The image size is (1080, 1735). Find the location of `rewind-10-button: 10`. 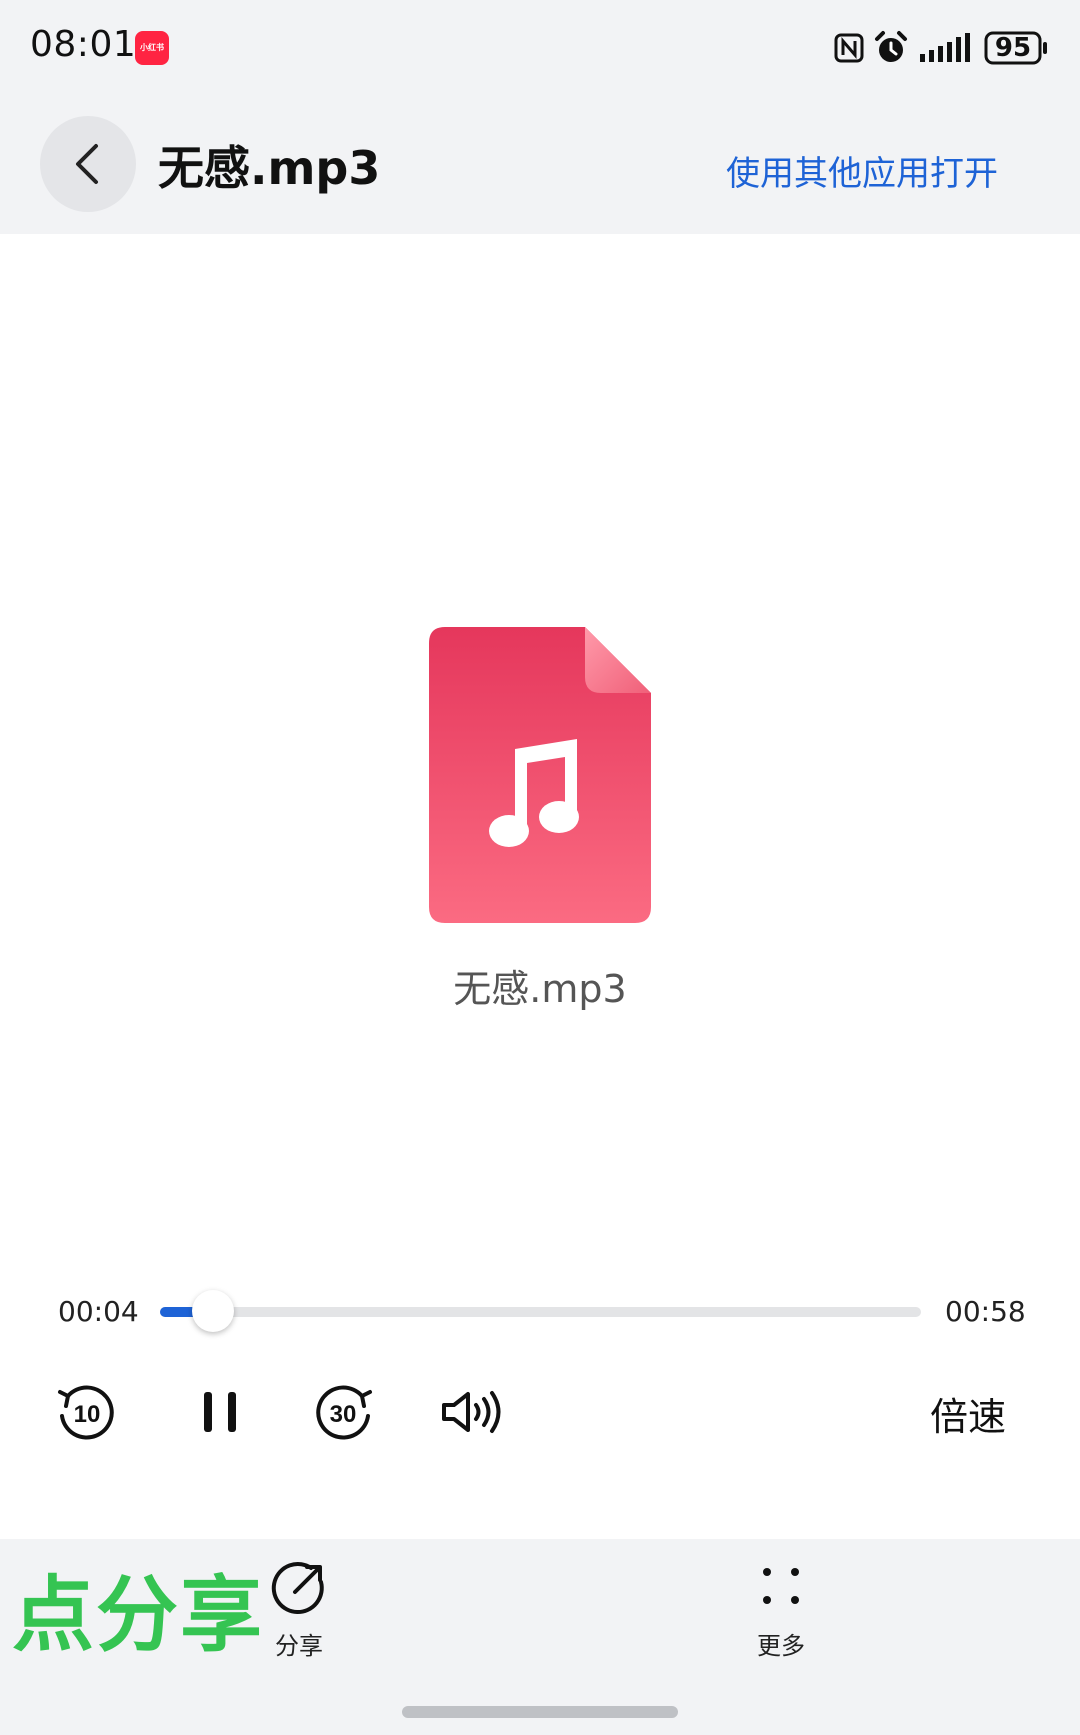

rewind-10-button: 10 is located at coordinates (86, 1412).